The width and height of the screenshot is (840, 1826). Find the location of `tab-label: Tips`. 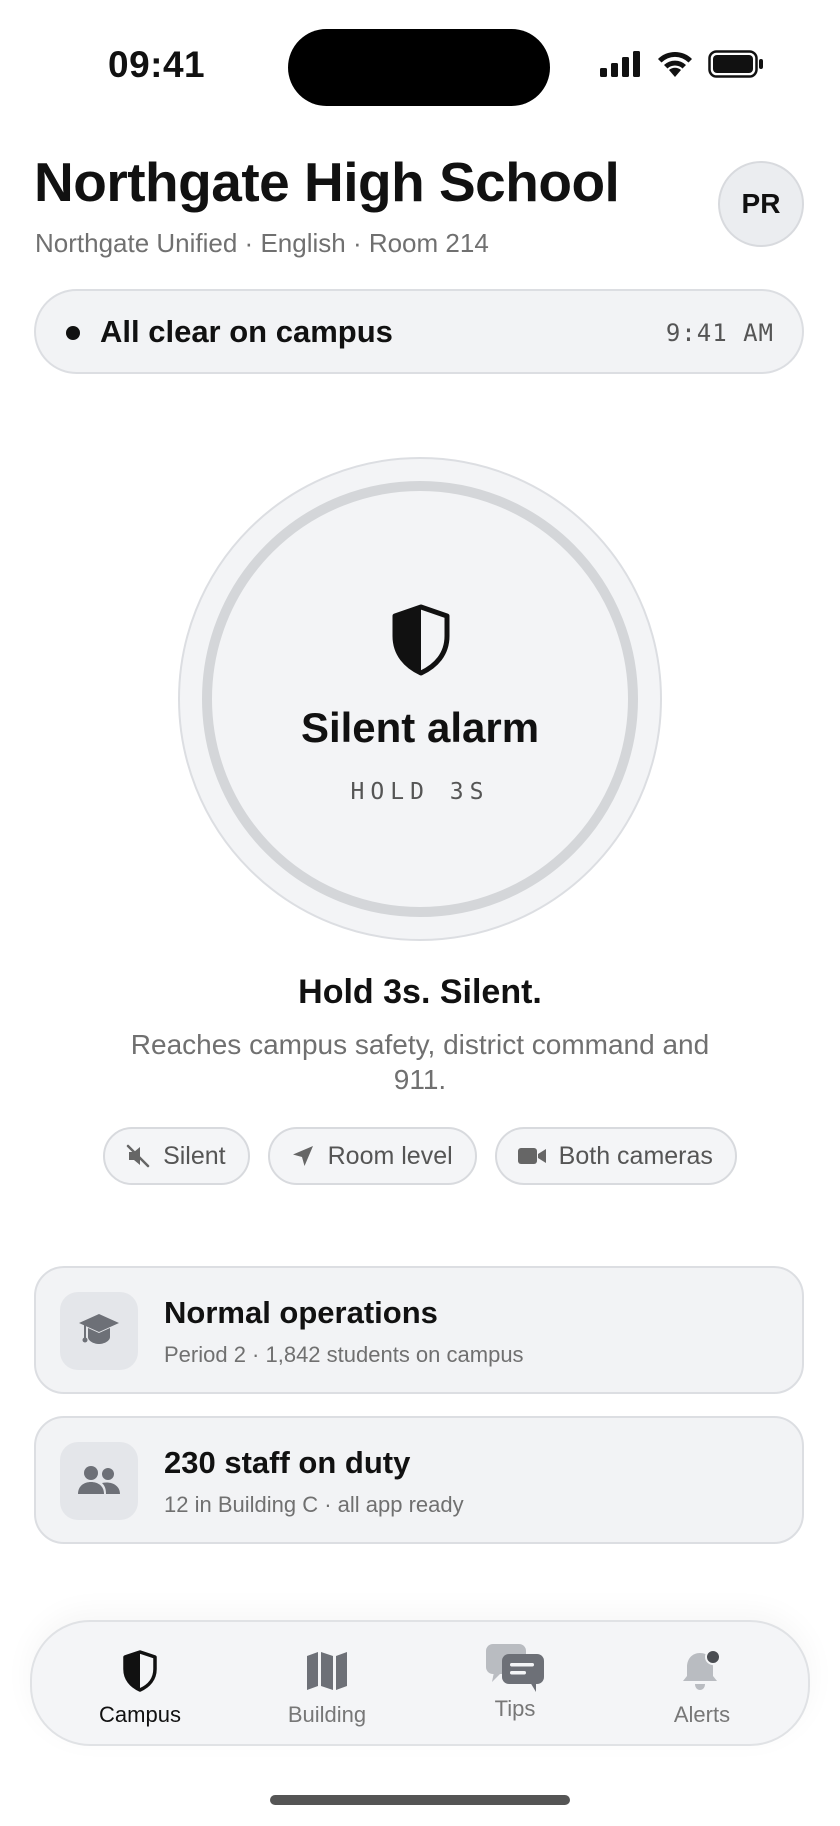

tab-label: Tips is located at coordinates (515, 1708).